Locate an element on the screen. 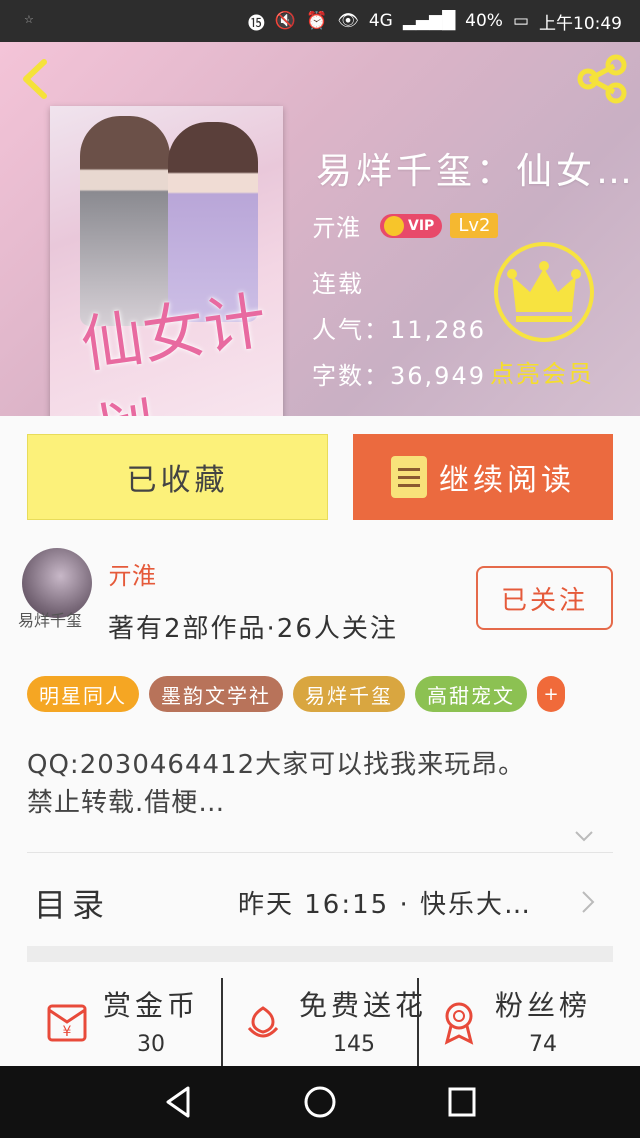 The width and height of the screenshot is (640, 1138). continue-reading-label: 继续阅读 is located at coordinates (507, 480).